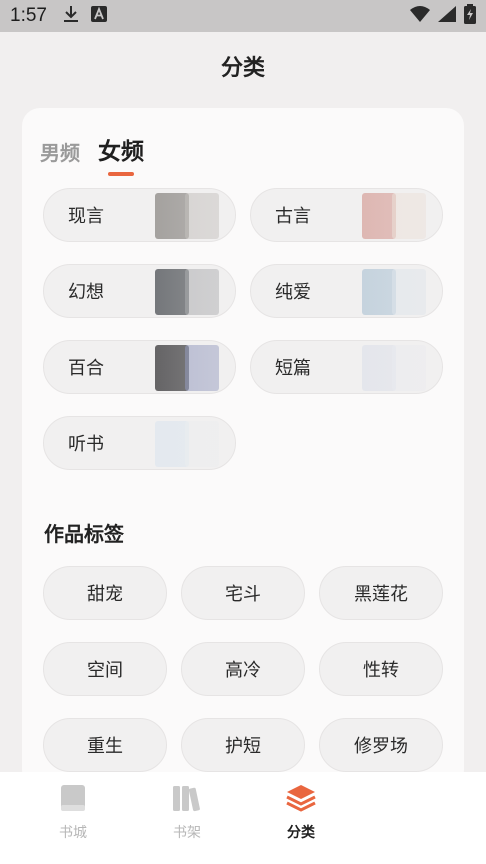 The image size is (486, 864). I want to click on signal-icon, so click(447, 16).